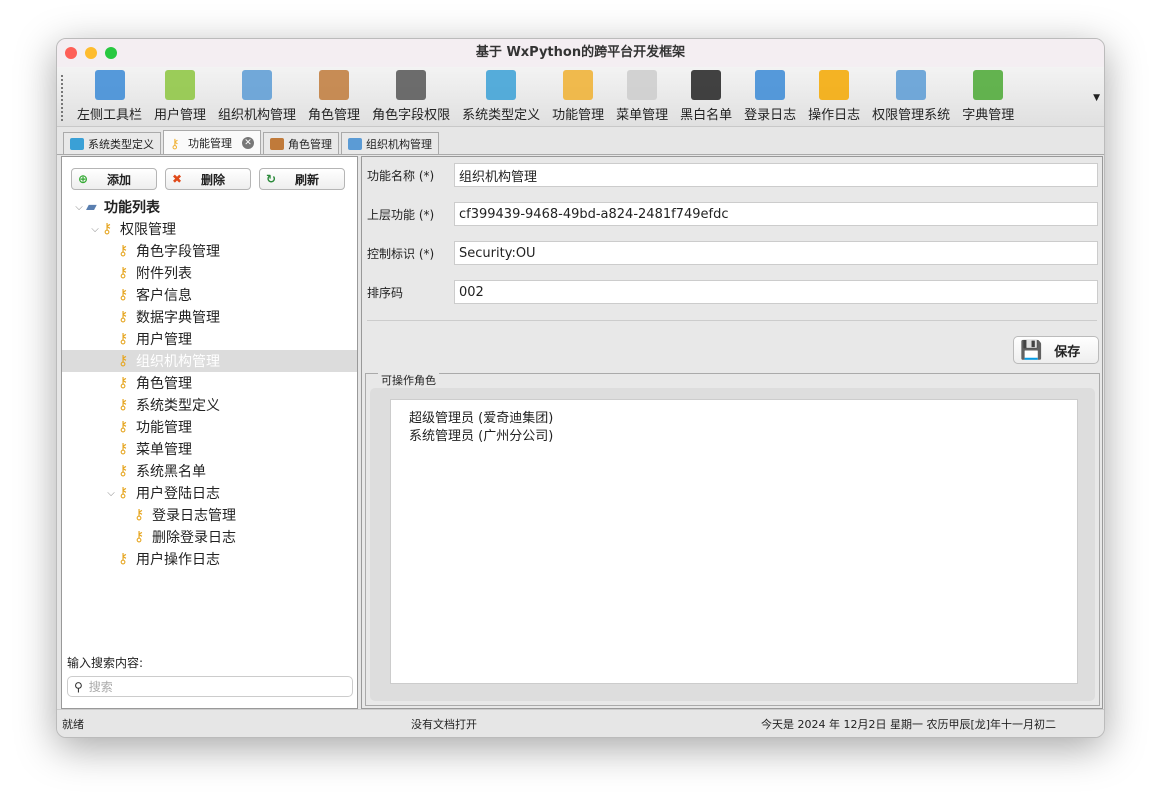  What do you see at coordinates (401, 253) in the screenshot?
I see `field-label: 控制标识 (*)` at bounding box center [401, 253].